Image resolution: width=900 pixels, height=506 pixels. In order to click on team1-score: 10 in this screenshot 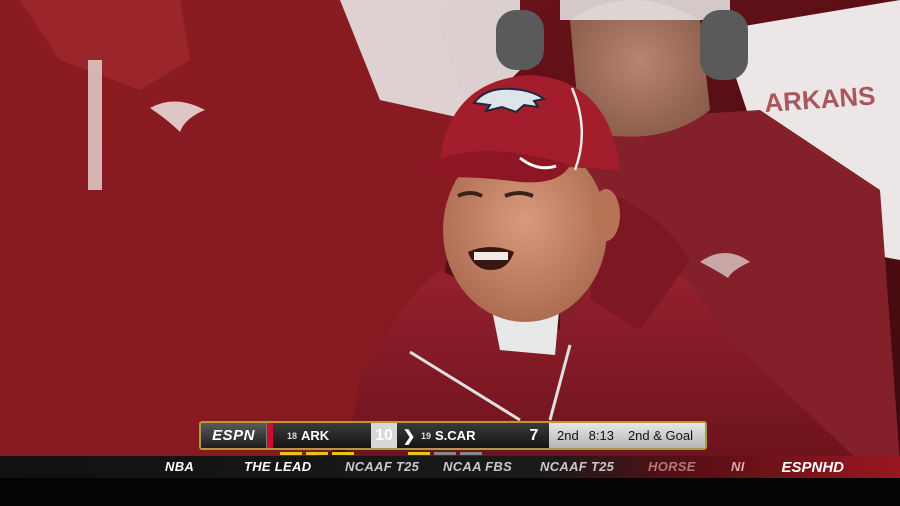, I will do `click(384, 435)`.